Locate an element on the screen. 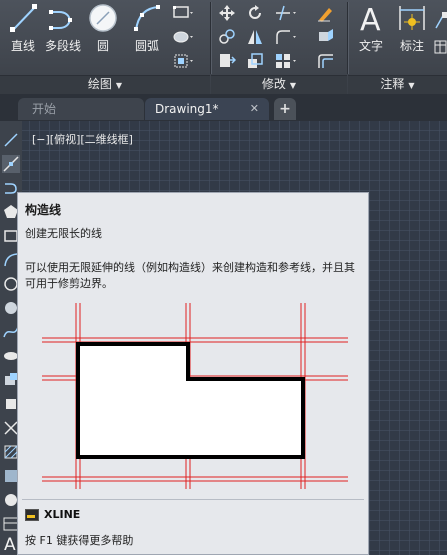 This screenshot has height=555, width=447. modify-panel-label: 修改 is located at coordinates (273, 84).